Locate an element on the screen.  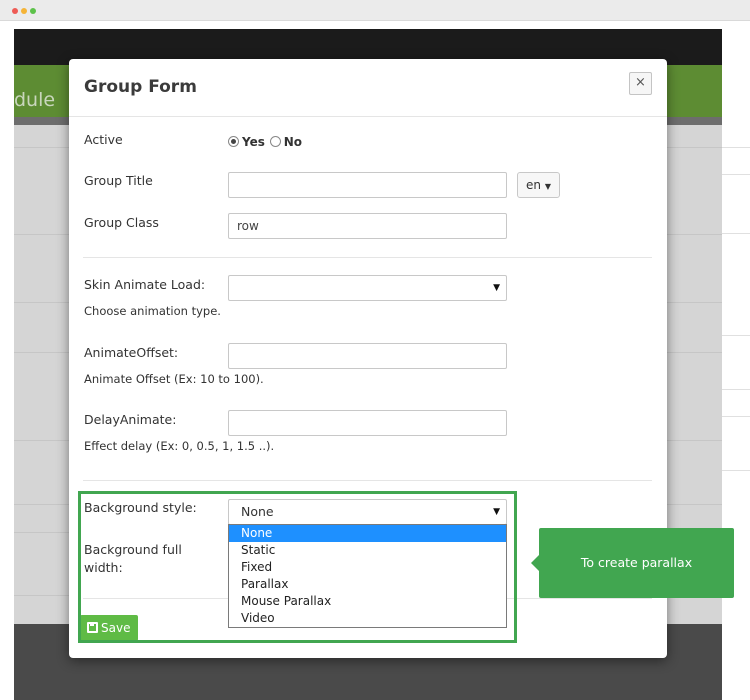
tooltip-callout: To create parallax is located at coordinates (632, 563).